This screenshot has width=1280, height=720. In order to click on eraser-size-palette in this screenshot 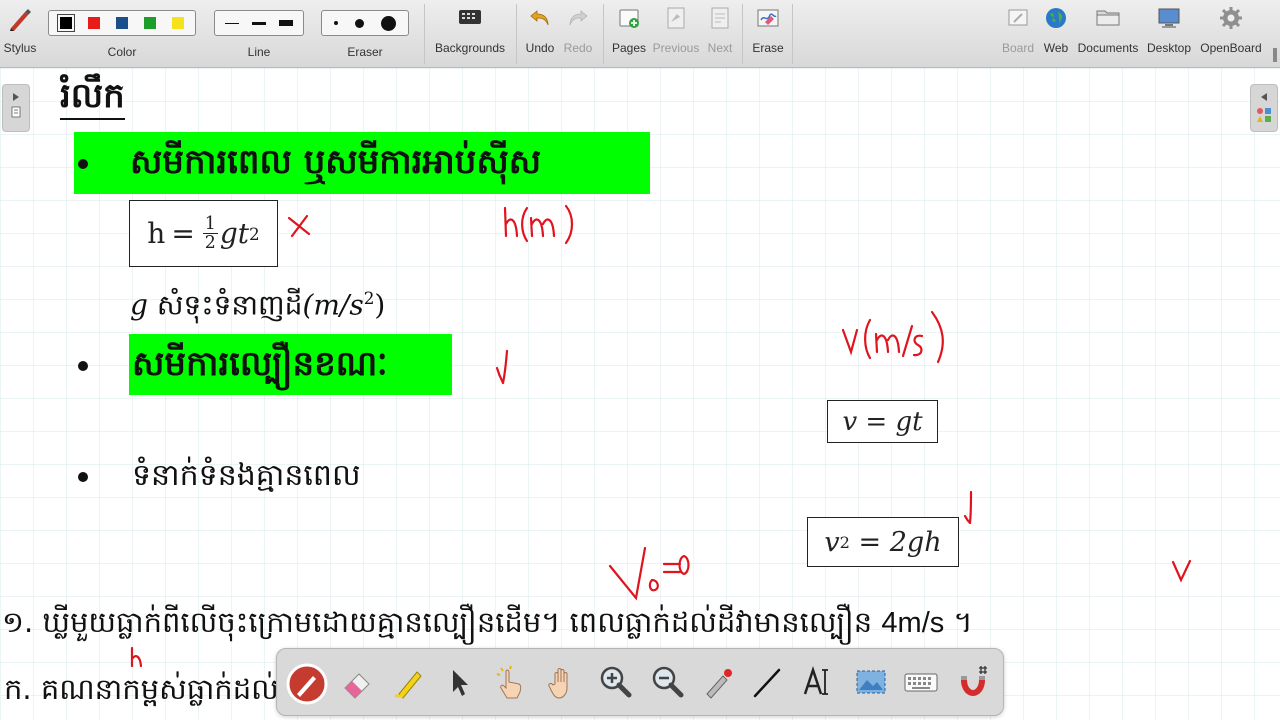, I will do `click(365, 23)`.